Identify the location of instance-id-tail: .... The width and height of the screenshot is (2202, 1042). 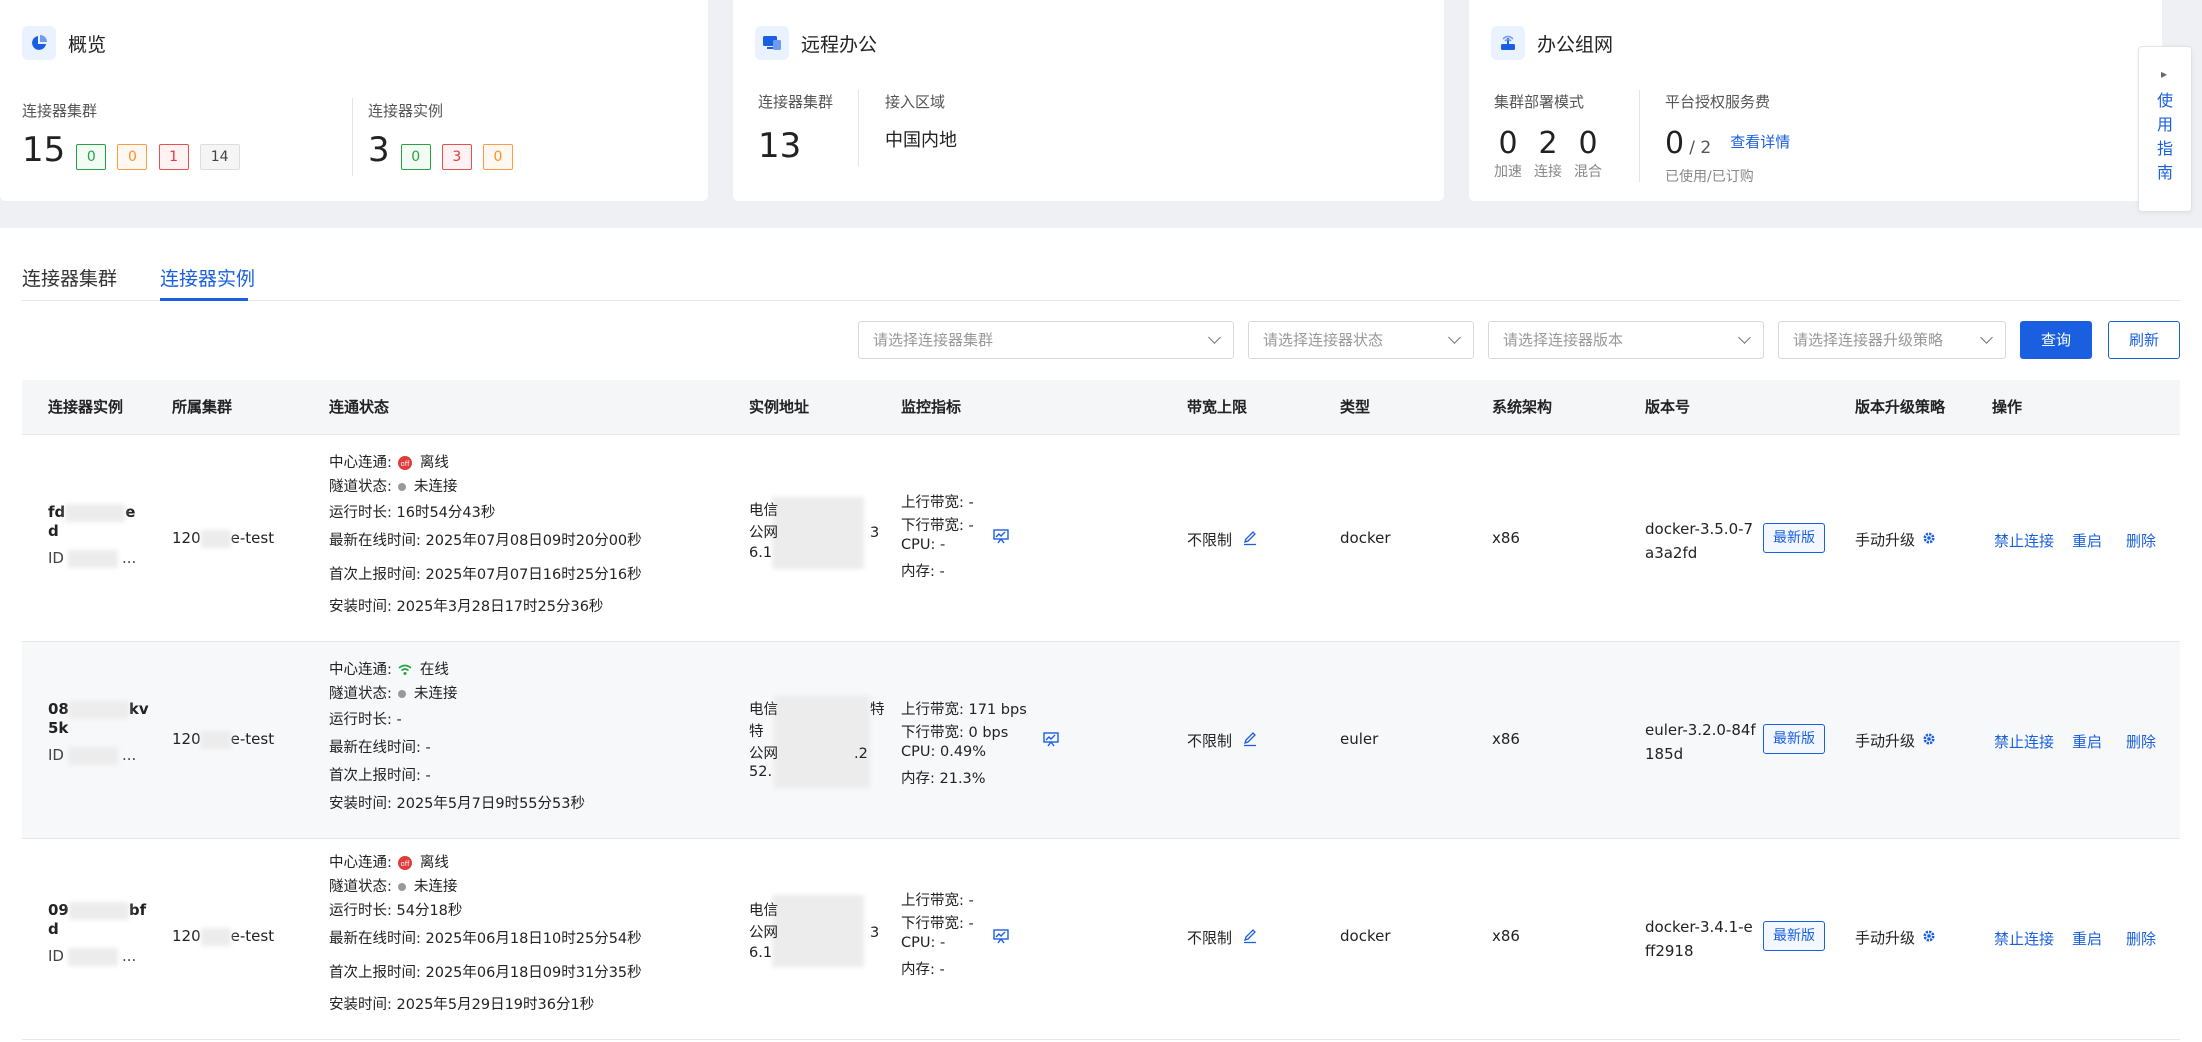
(129, 755).